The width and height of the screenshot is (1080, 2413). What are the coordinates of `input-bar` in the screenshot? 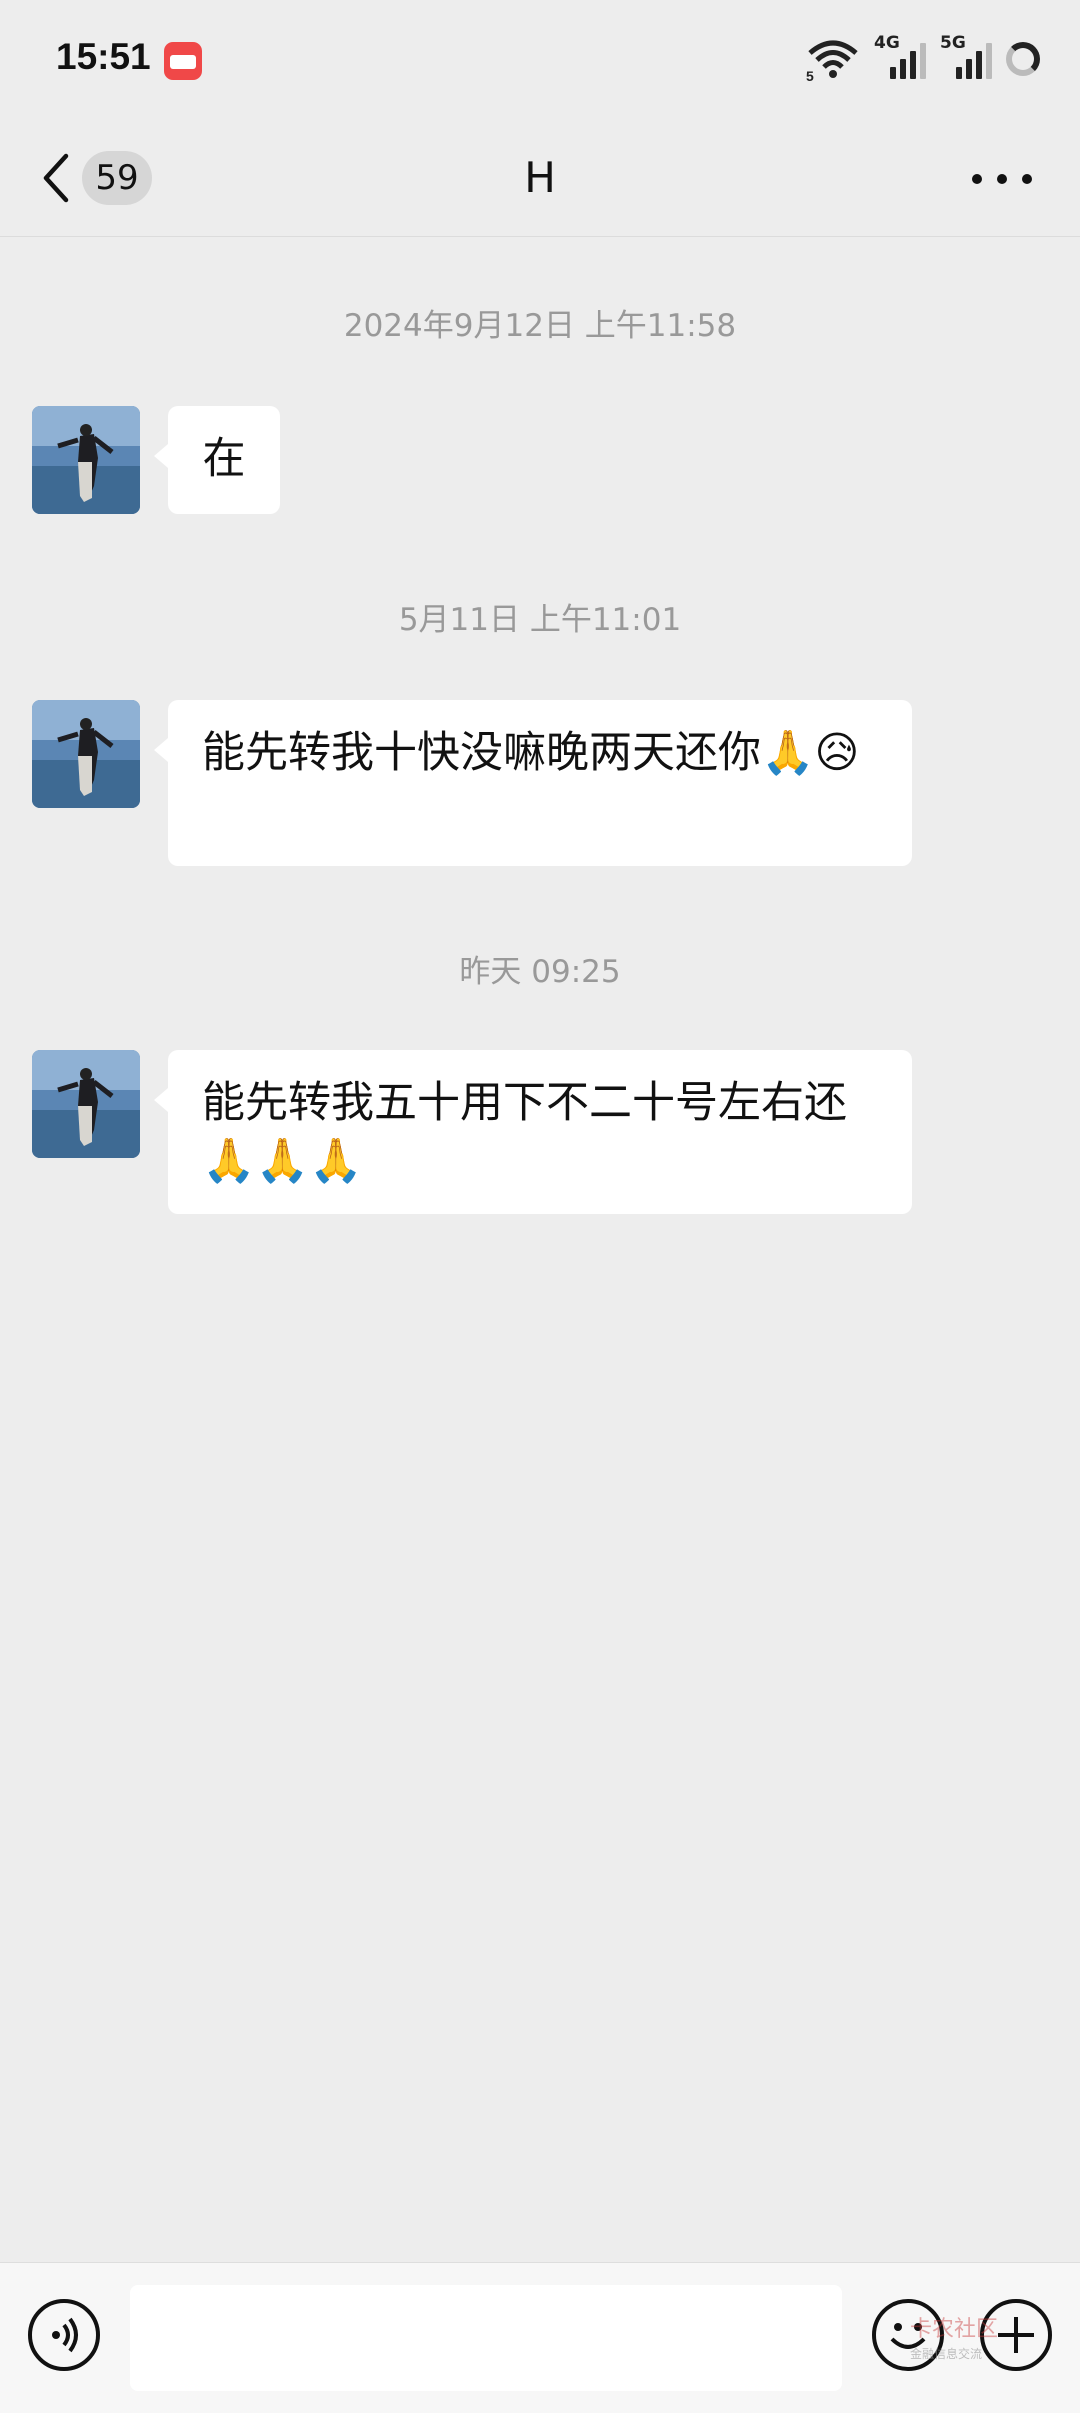 It's located at (540, 2337).